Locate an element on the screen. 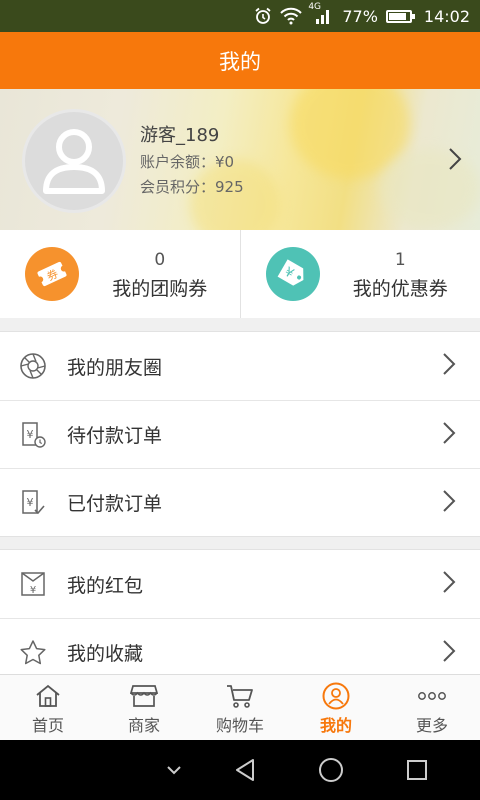 This screenshot has width=480, height=800. paid-order-icon: ¥ is located at coordinates (33, 503).